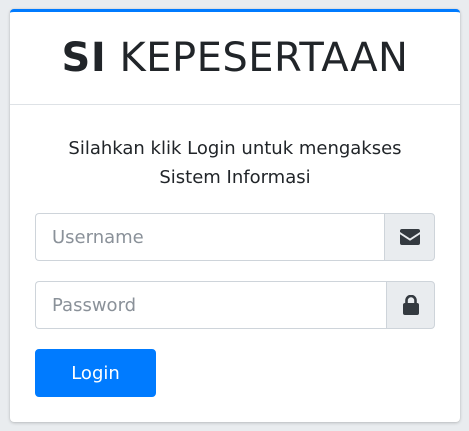  I want to click on password-addon, so click(410, 305).